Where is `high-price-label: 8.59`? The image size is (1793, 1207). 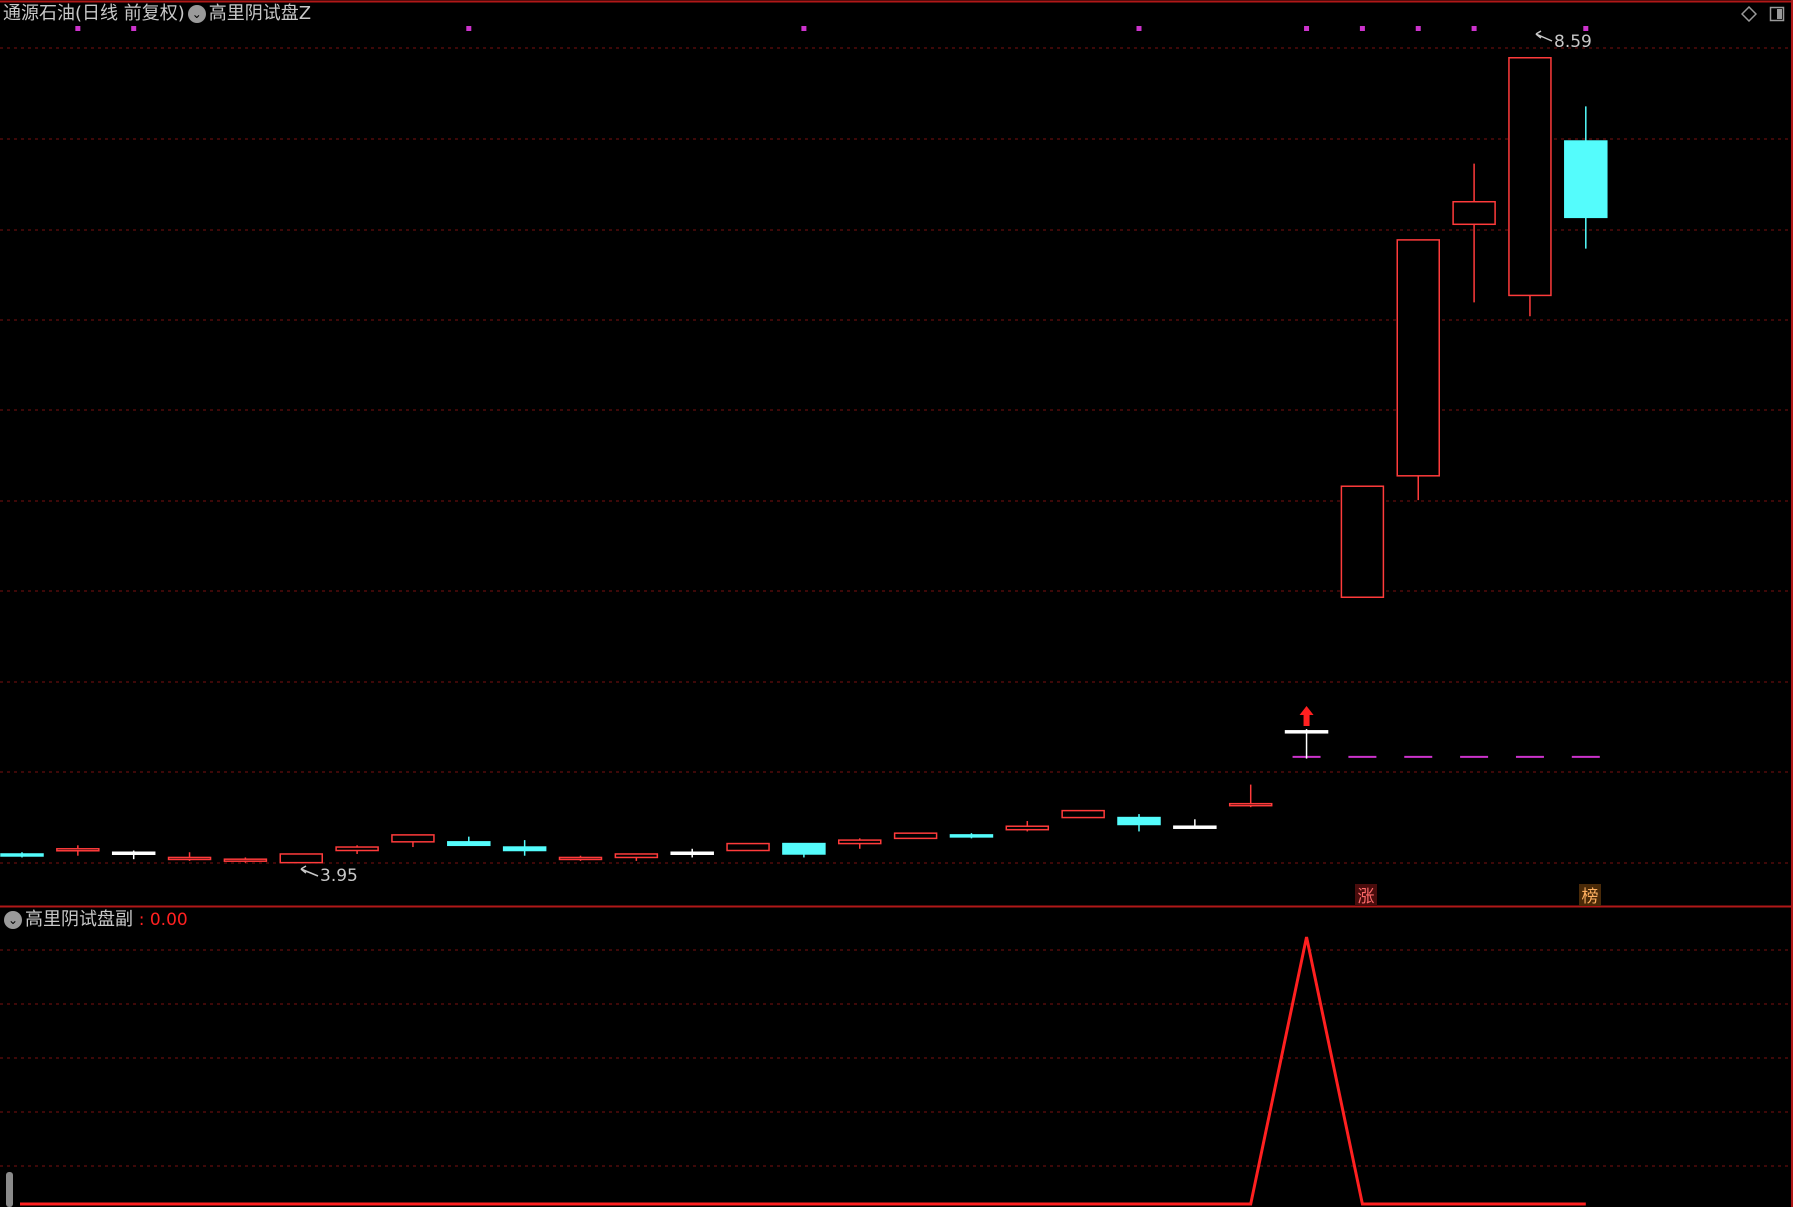
high-price-label: 8.59 is located at coordinates (1573, 42).